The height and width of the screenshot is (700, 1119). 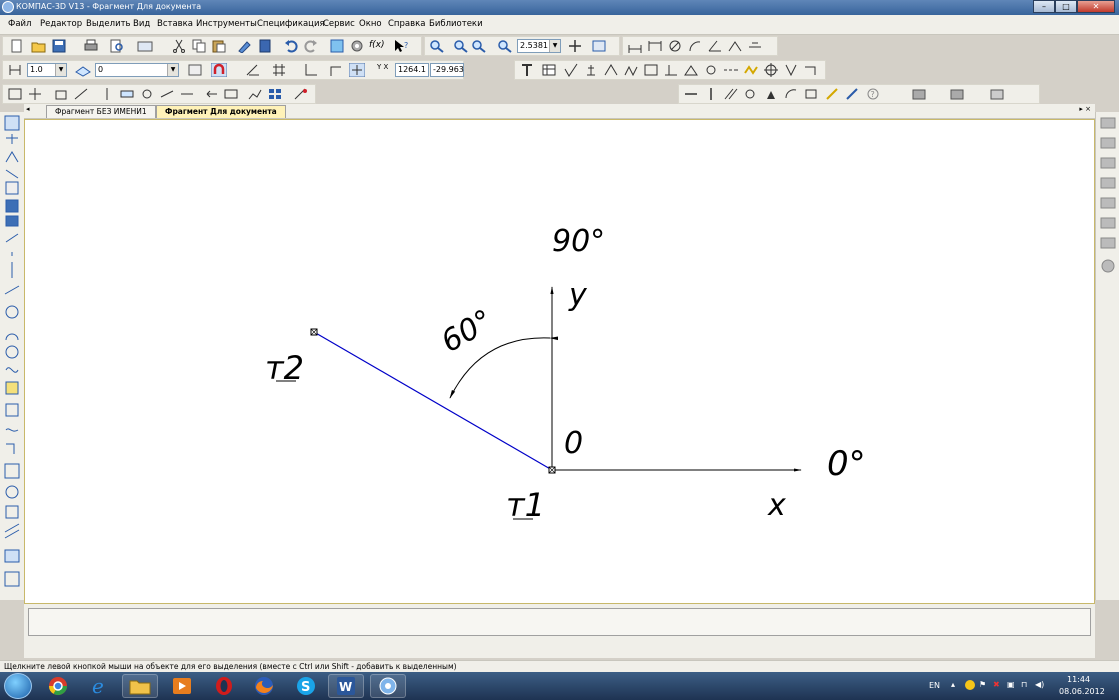 What do you see at coordinates (655, 46) in the screenshot?
I see `linear-dimension-icon` at bounding box center [655, 46].